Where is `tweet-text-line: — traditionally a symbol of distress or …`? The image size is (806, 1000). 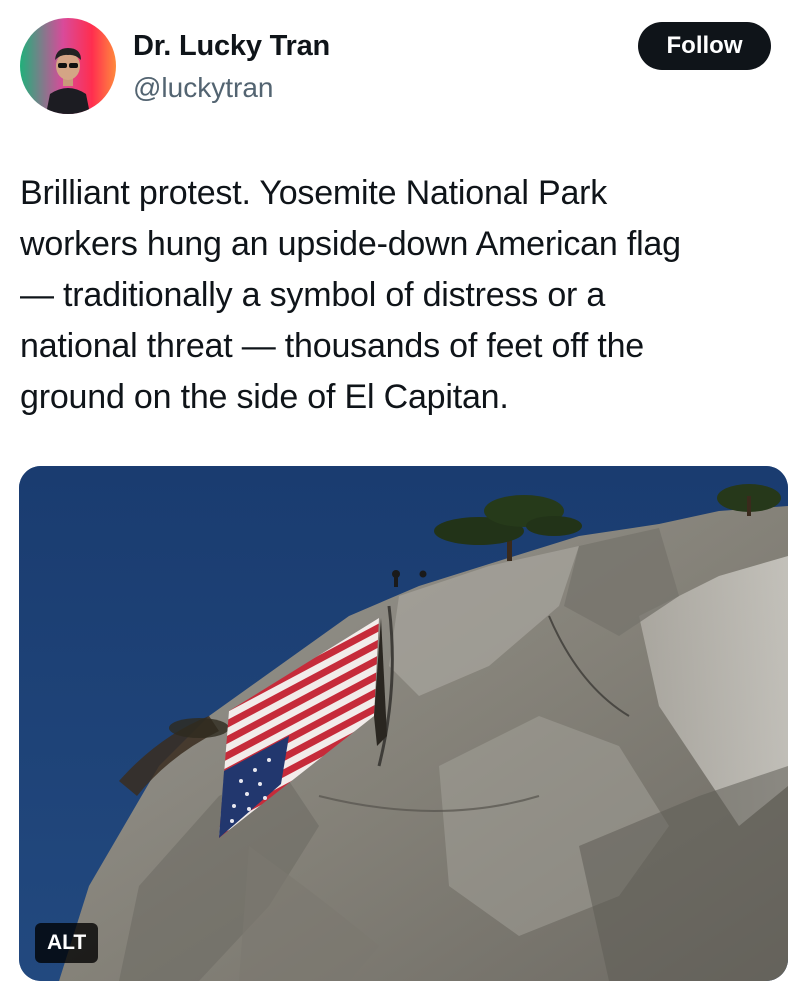
tweet-text-line: — traditionally a symbol of distress or … is located at coordinates (313, 295).